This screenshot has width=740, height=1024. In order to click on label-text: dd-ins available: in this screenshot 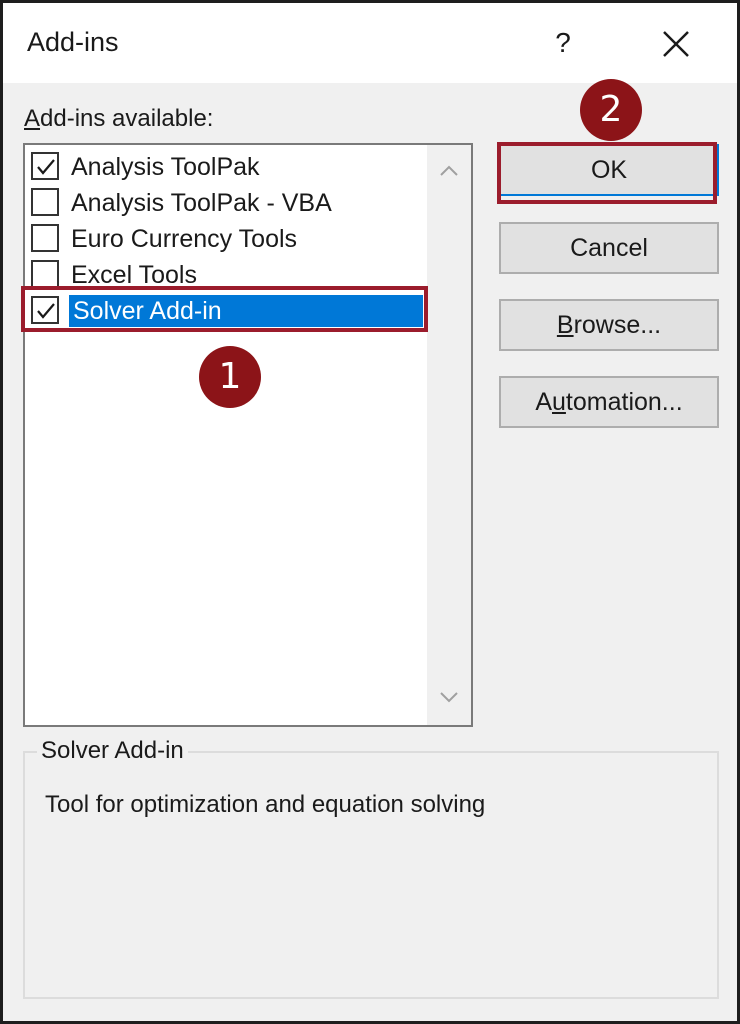, I will do `click(127, 118)`.